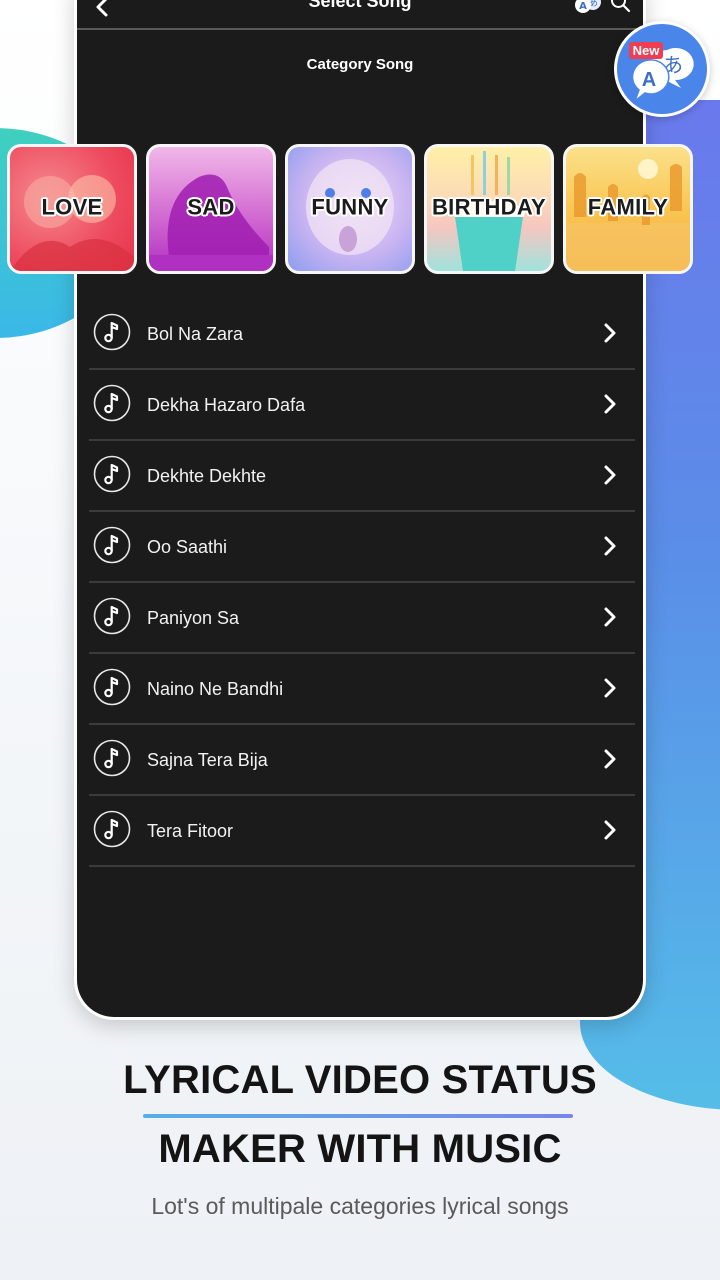 The width and height of the screenshot is (720, 1280). I want to click on translate-button: あ A New, so click(589, 8).